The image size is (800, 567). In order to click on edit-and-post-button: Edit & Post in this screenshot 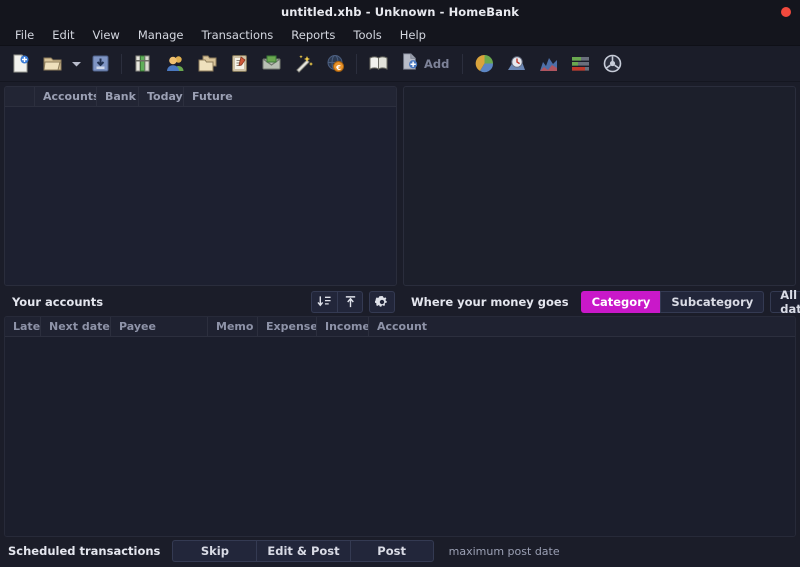, I will do `click(303, 551)`.